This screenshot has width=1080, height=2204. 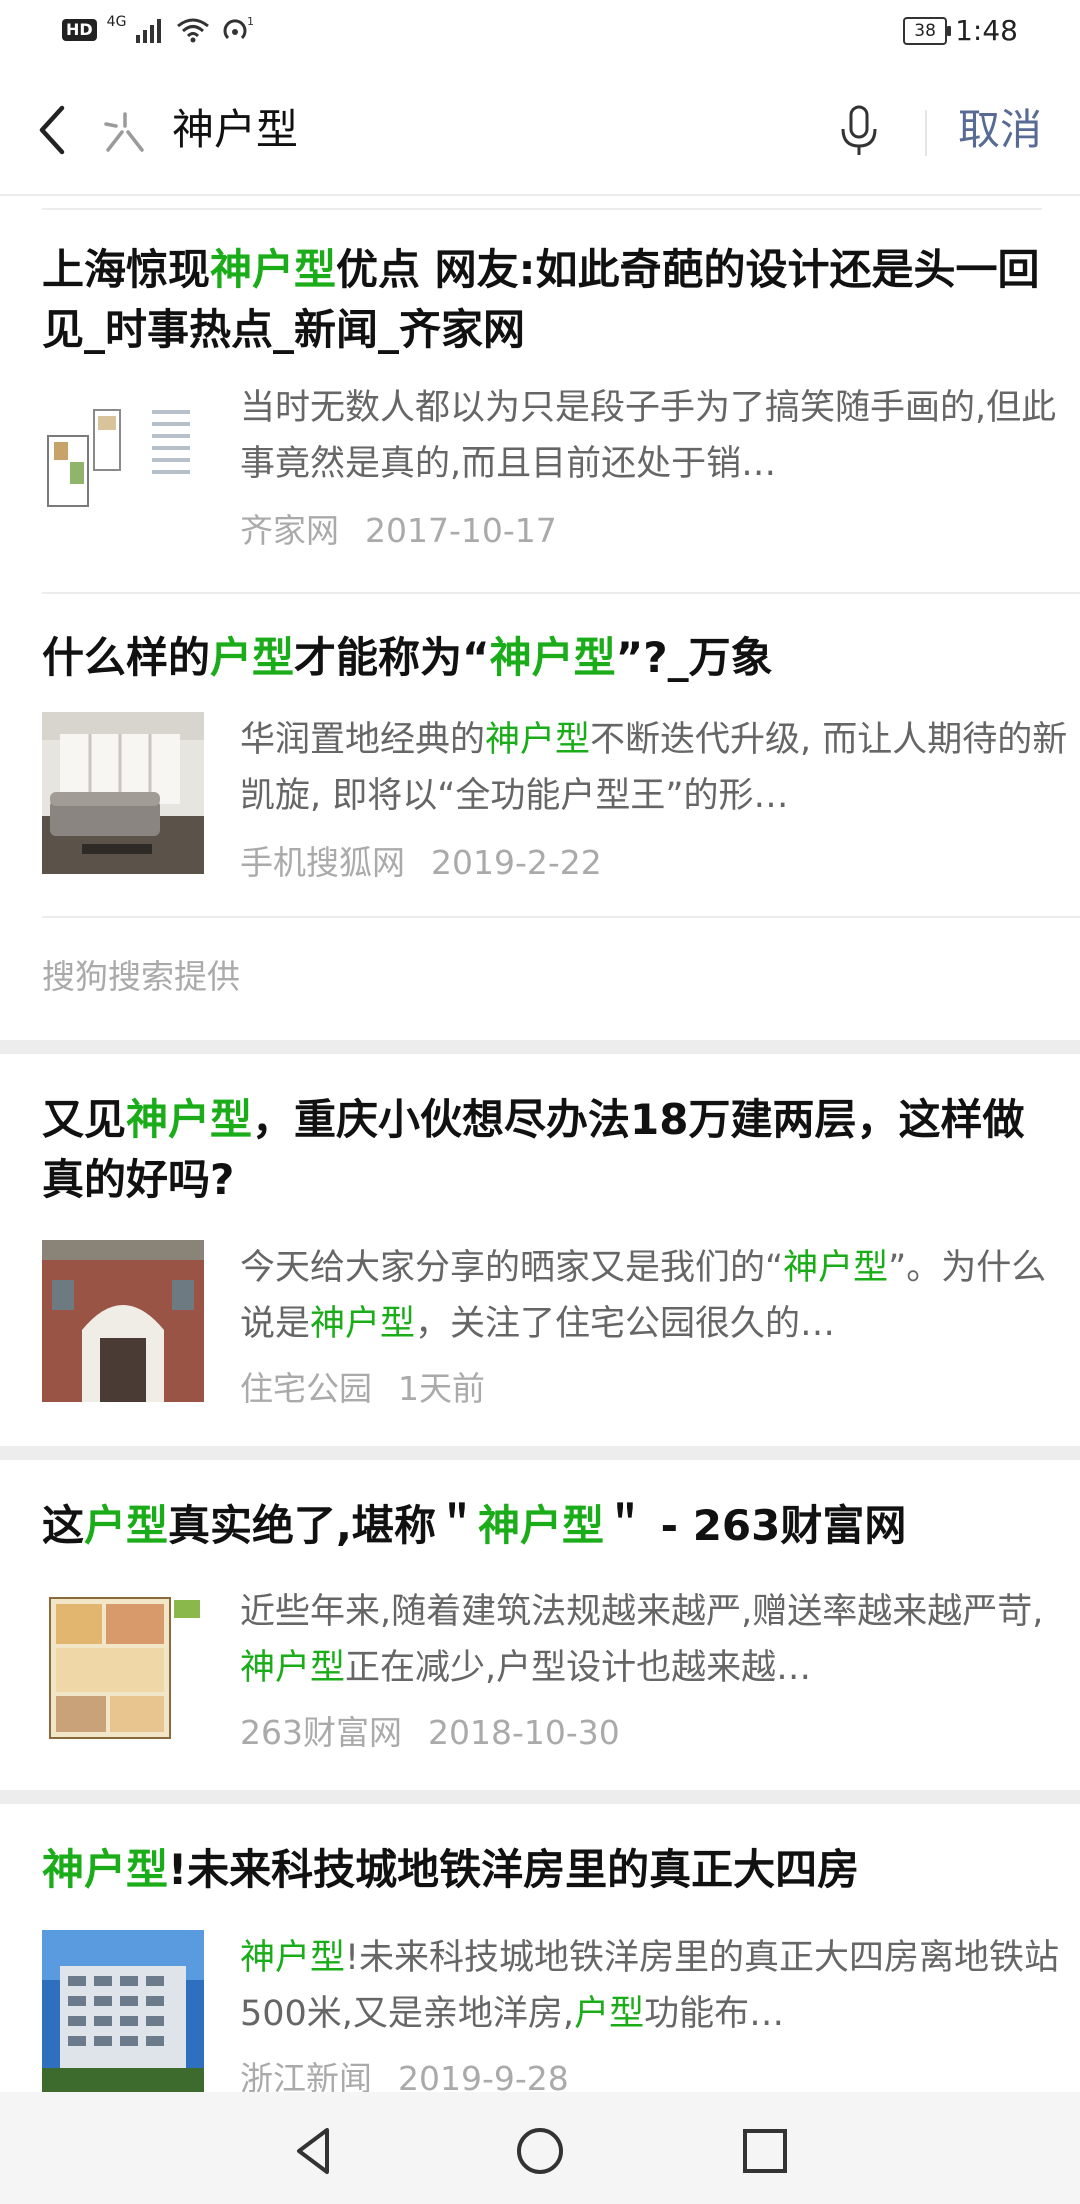 What do you see at coordinates (306, 1388) in the screenshot?
I see `result-source: 住宅公园` at bounding box center [306, 1388].